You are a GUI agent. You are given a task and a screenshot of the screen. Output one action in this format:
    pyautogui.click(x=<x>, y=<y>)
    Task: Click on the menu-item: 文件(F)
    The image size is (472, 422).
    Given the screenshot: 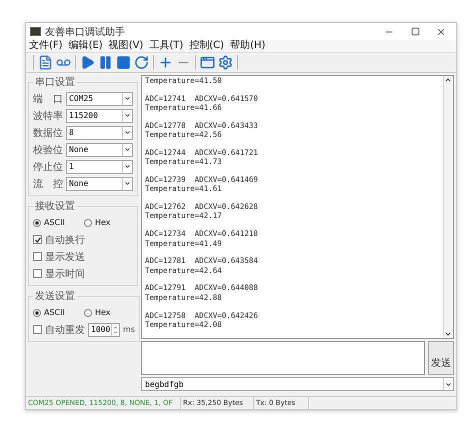 What is the action you would take?
    pyautogui.click(x=46, y=46)
    